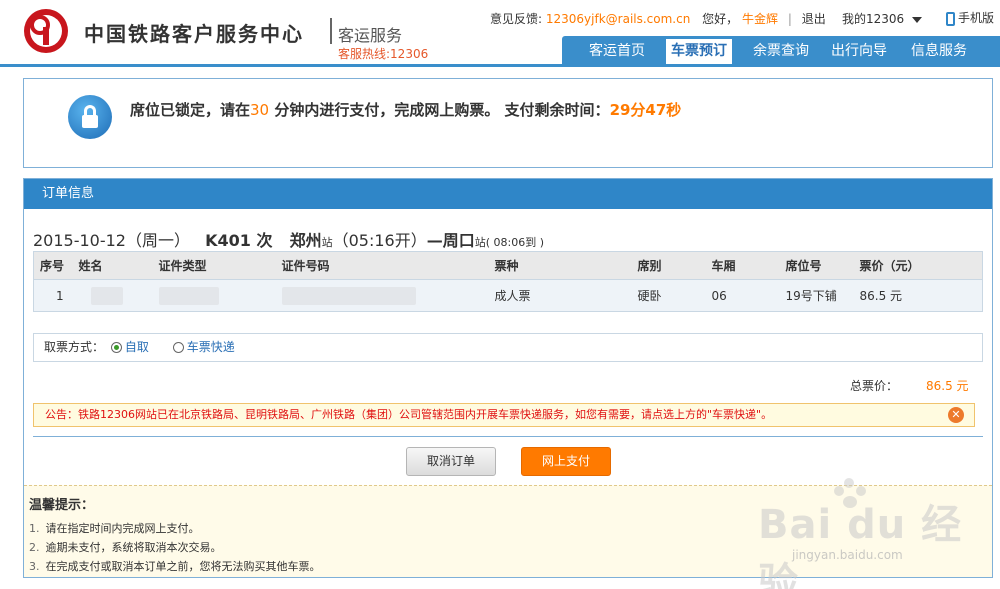 The width and height of the screenshot is (1000, 589). What do you see at coordinates (847, 555) in the screenshot?
I see `watermark-url: jingyan.baidu.com` at bounding box center [847, 555].